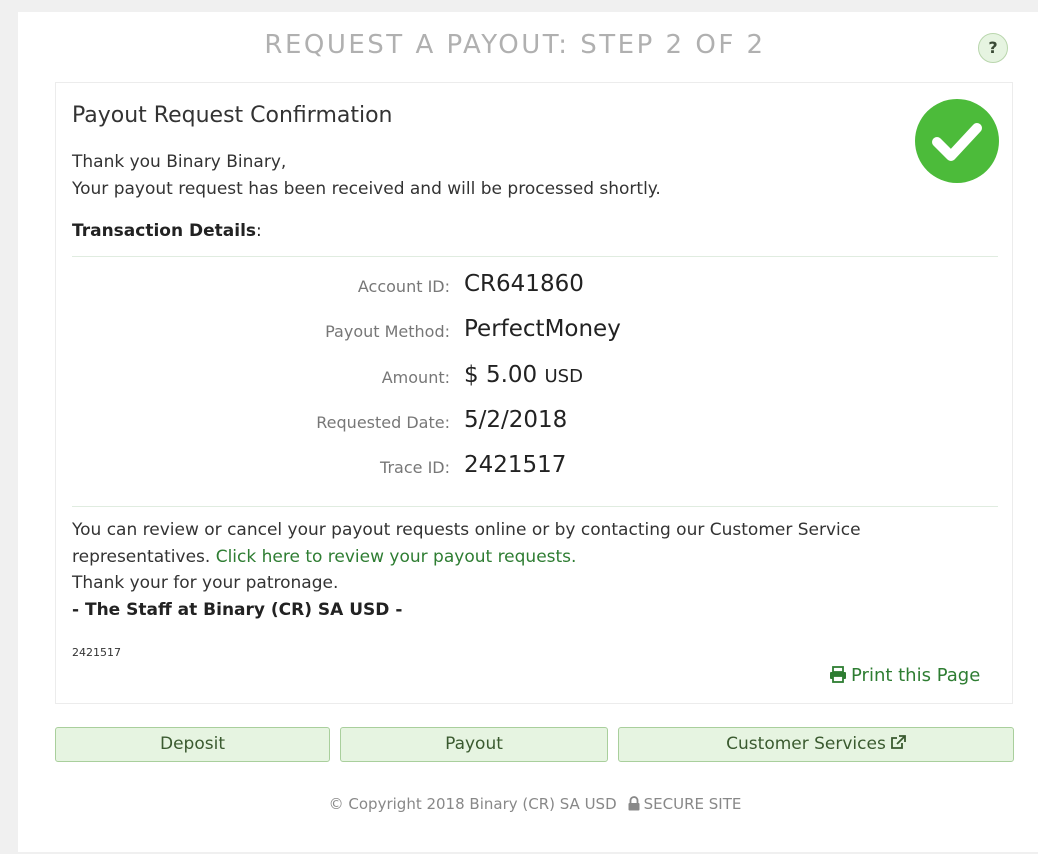  What do you see at coordinates (179, 162) in the screenshot?
I see `greeting-line-1: Thank you Binary Binary,` at bounding box center [179, 162].